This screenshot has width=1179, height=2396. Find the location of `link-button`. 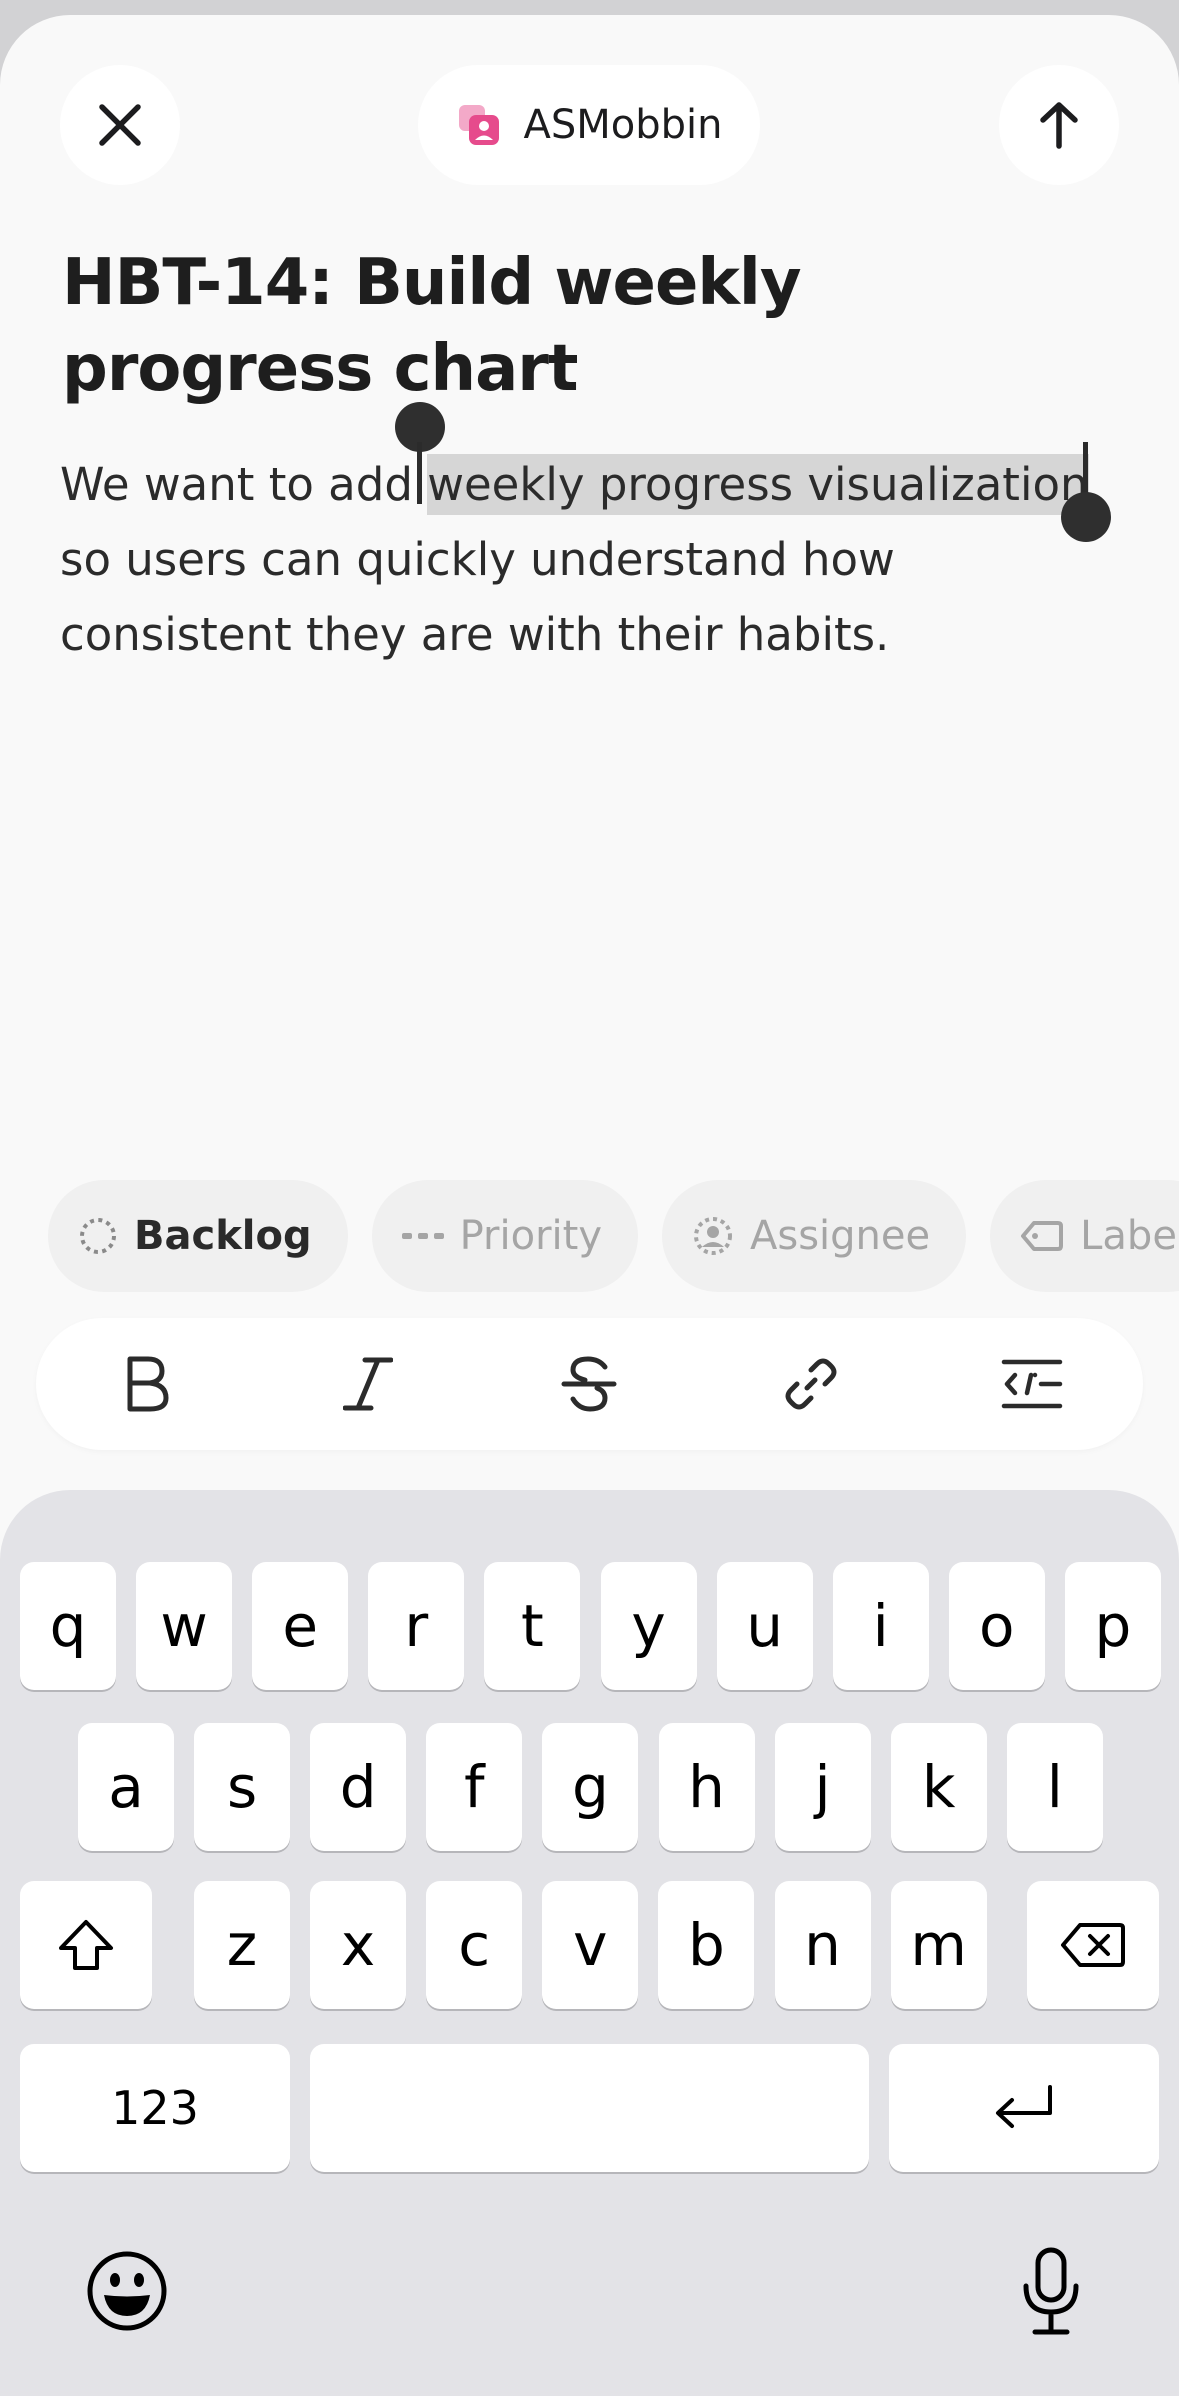

link-button is located at coordinates (811, 1384).